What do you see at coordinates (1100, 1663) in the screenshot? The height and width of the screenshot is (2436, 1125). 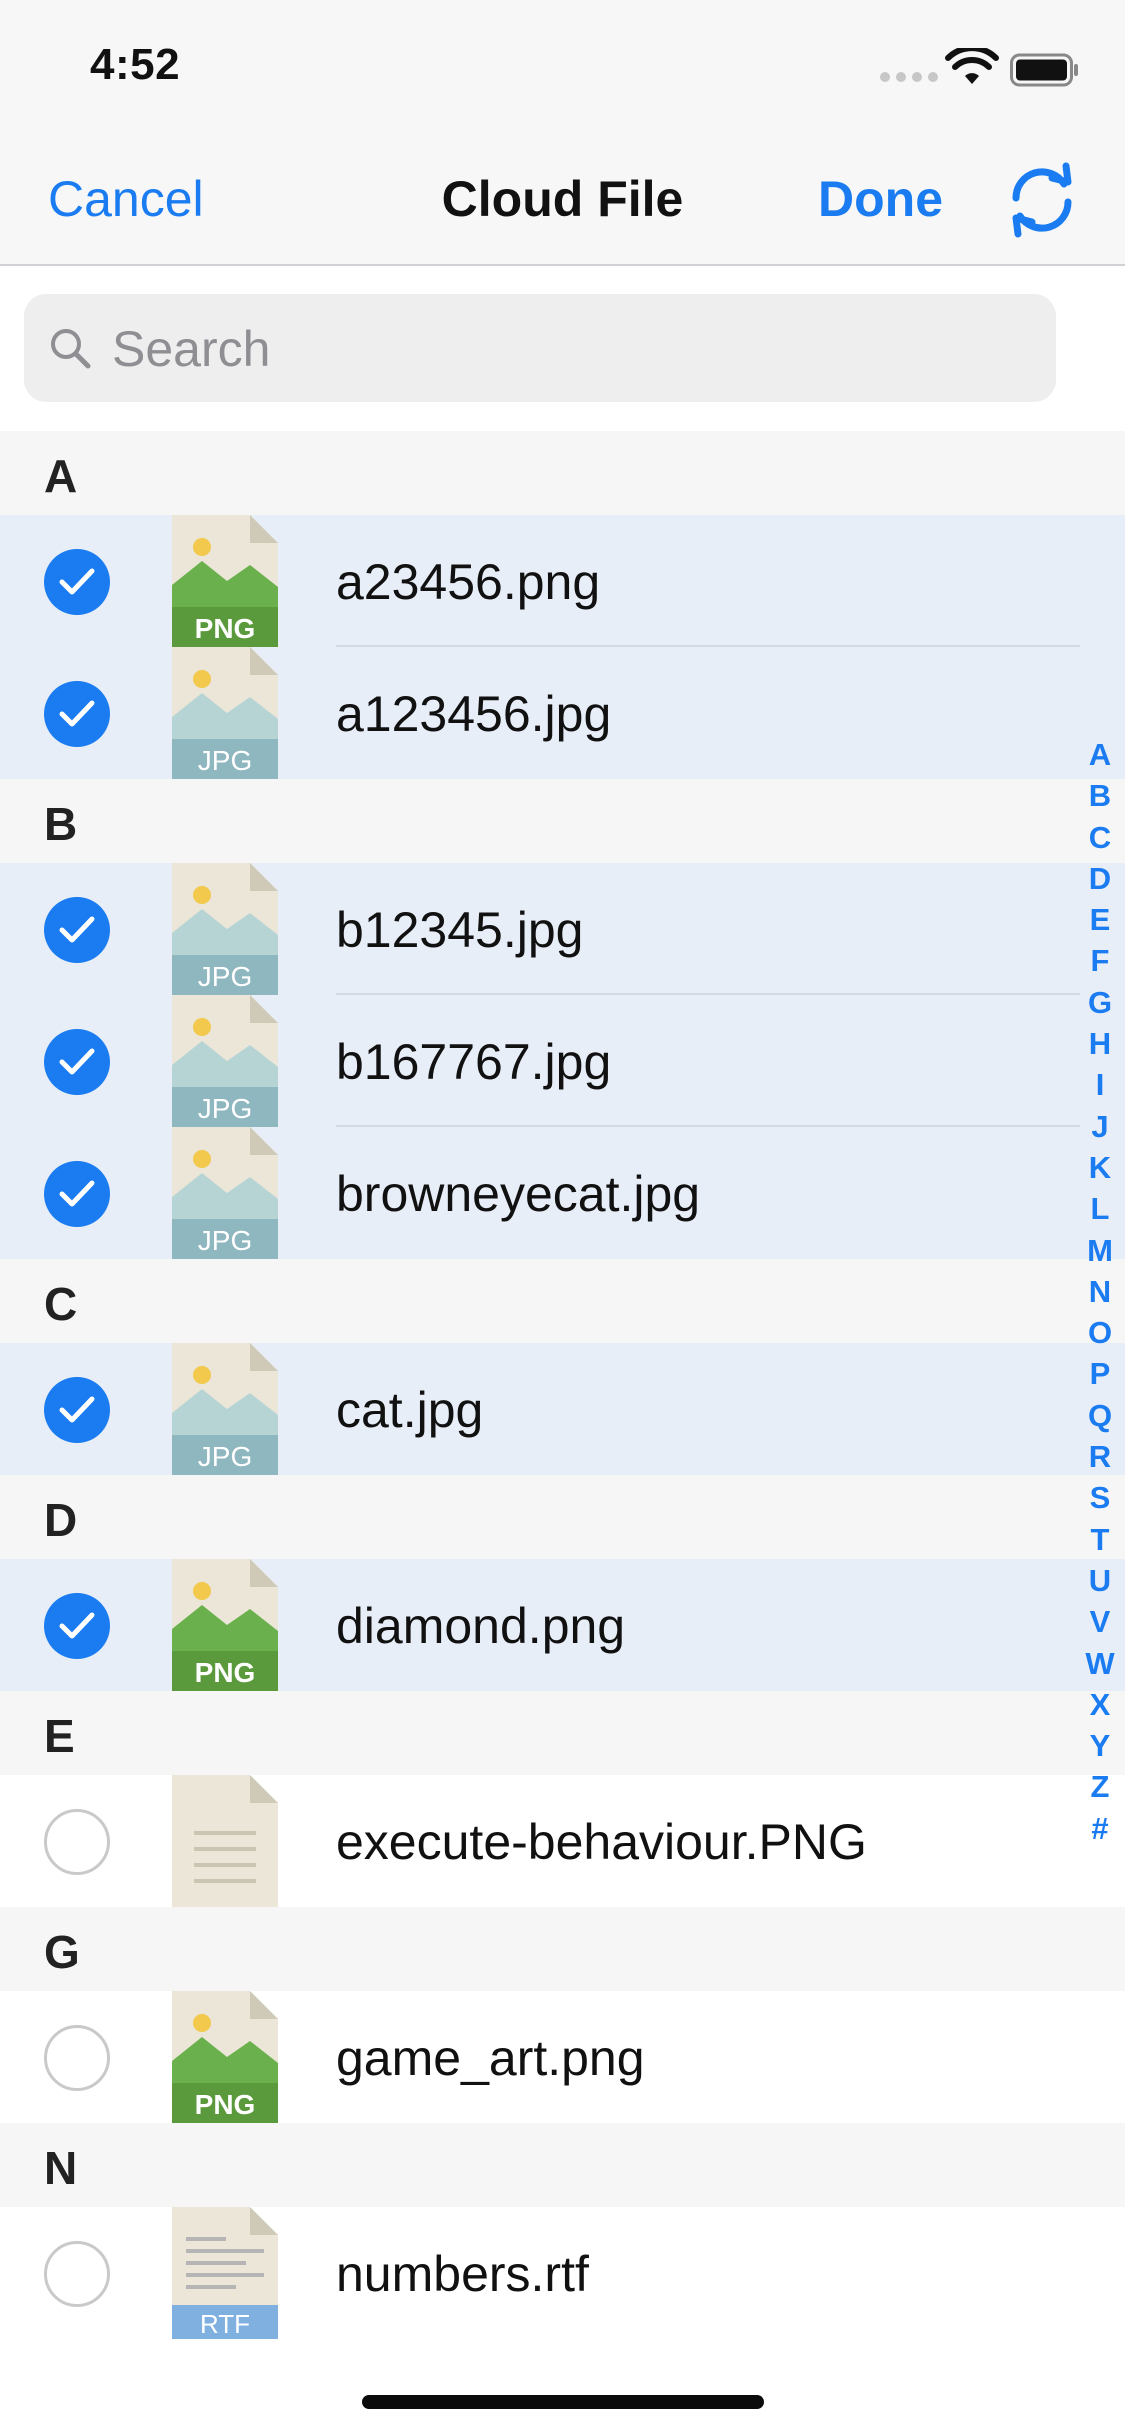 I see `index-letter: W` at bounding box center [1100, 1663].